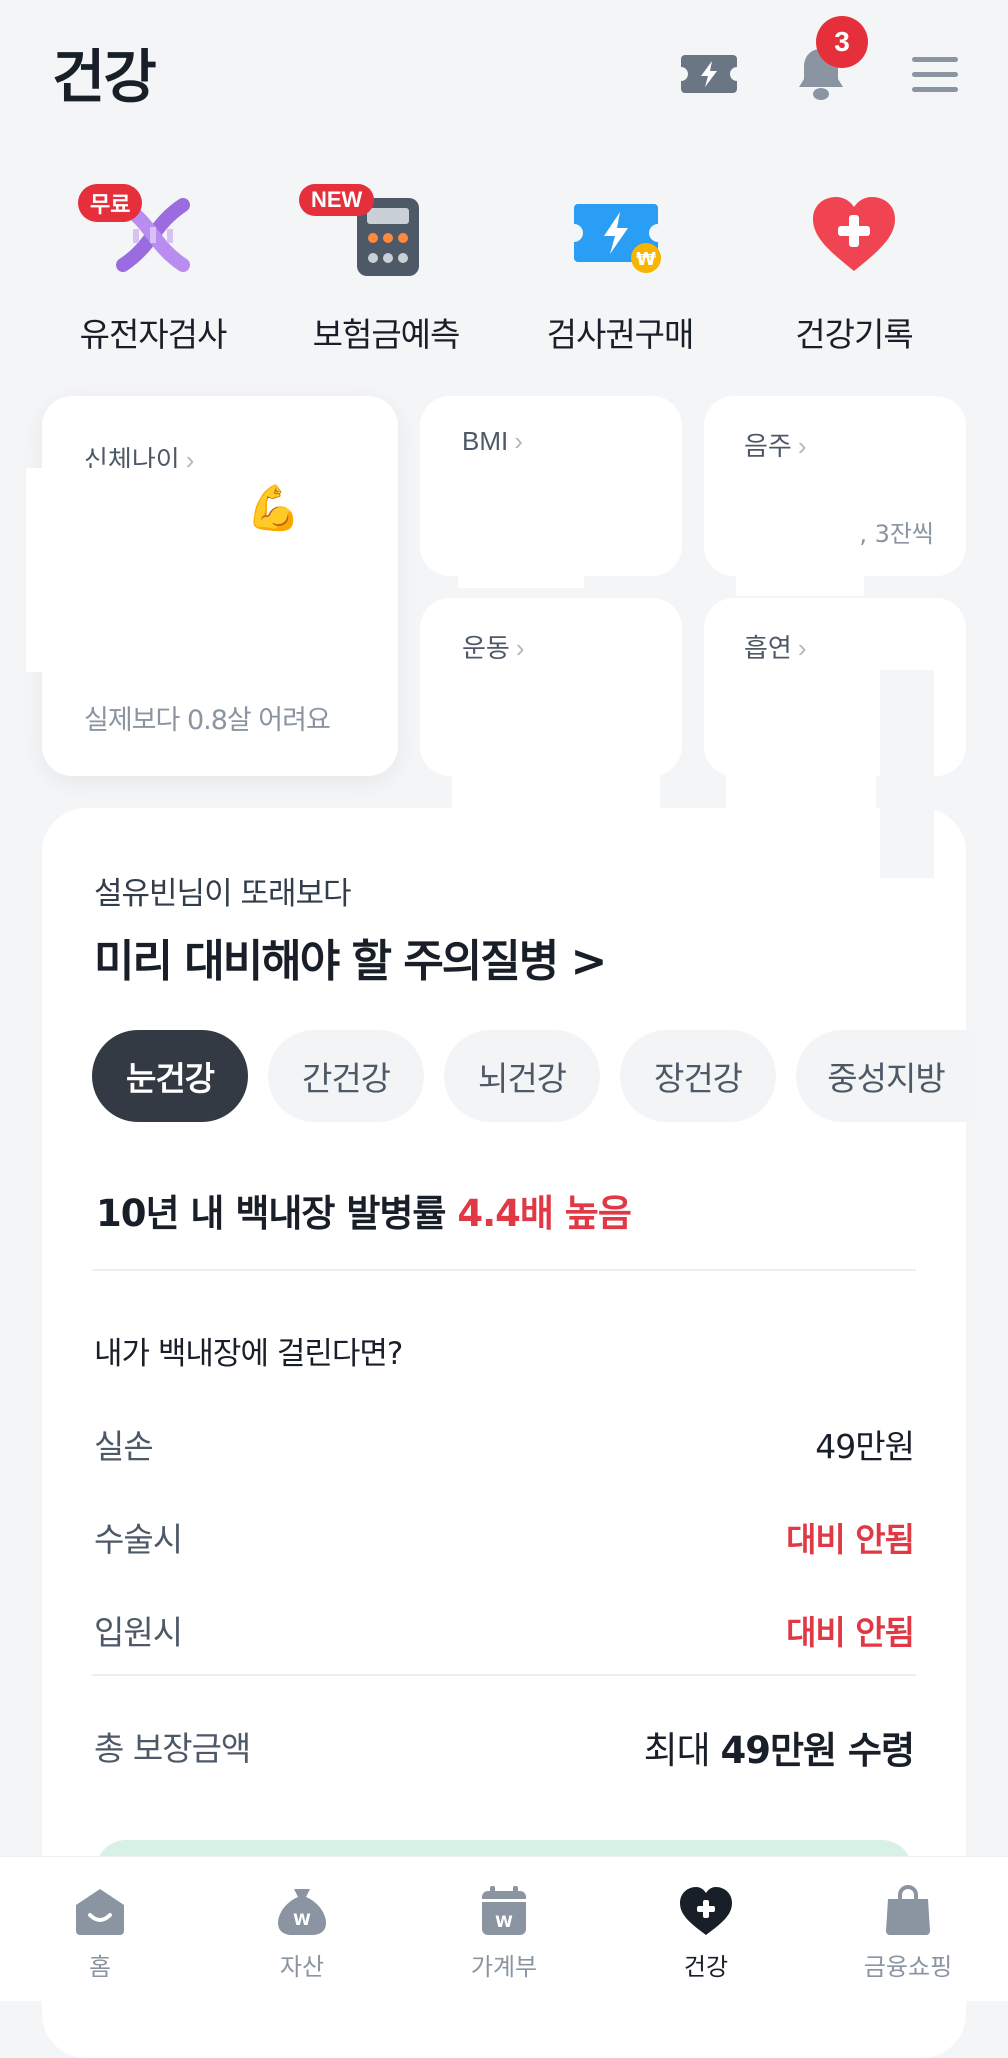 Image resolution: width=1008 pixels, height=2058 pixels. What do you see at coordinates (138, 1632) in the screenshot?
I see `coverage-row-label: 입원시` at bounding box center [138, 1632].